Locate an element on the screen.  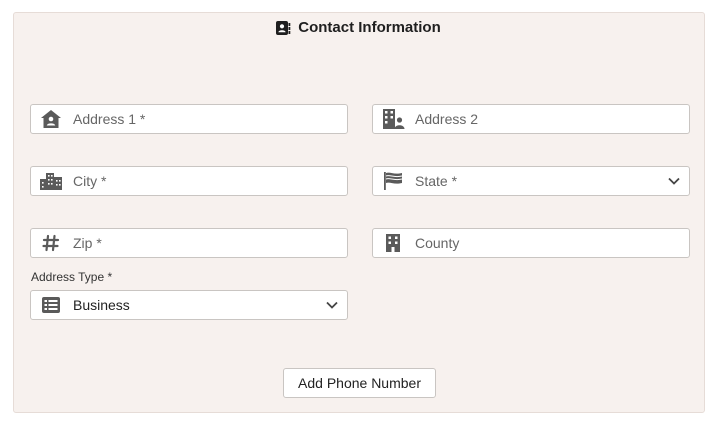
contact-card-icon is located at coordinates (283, 28).